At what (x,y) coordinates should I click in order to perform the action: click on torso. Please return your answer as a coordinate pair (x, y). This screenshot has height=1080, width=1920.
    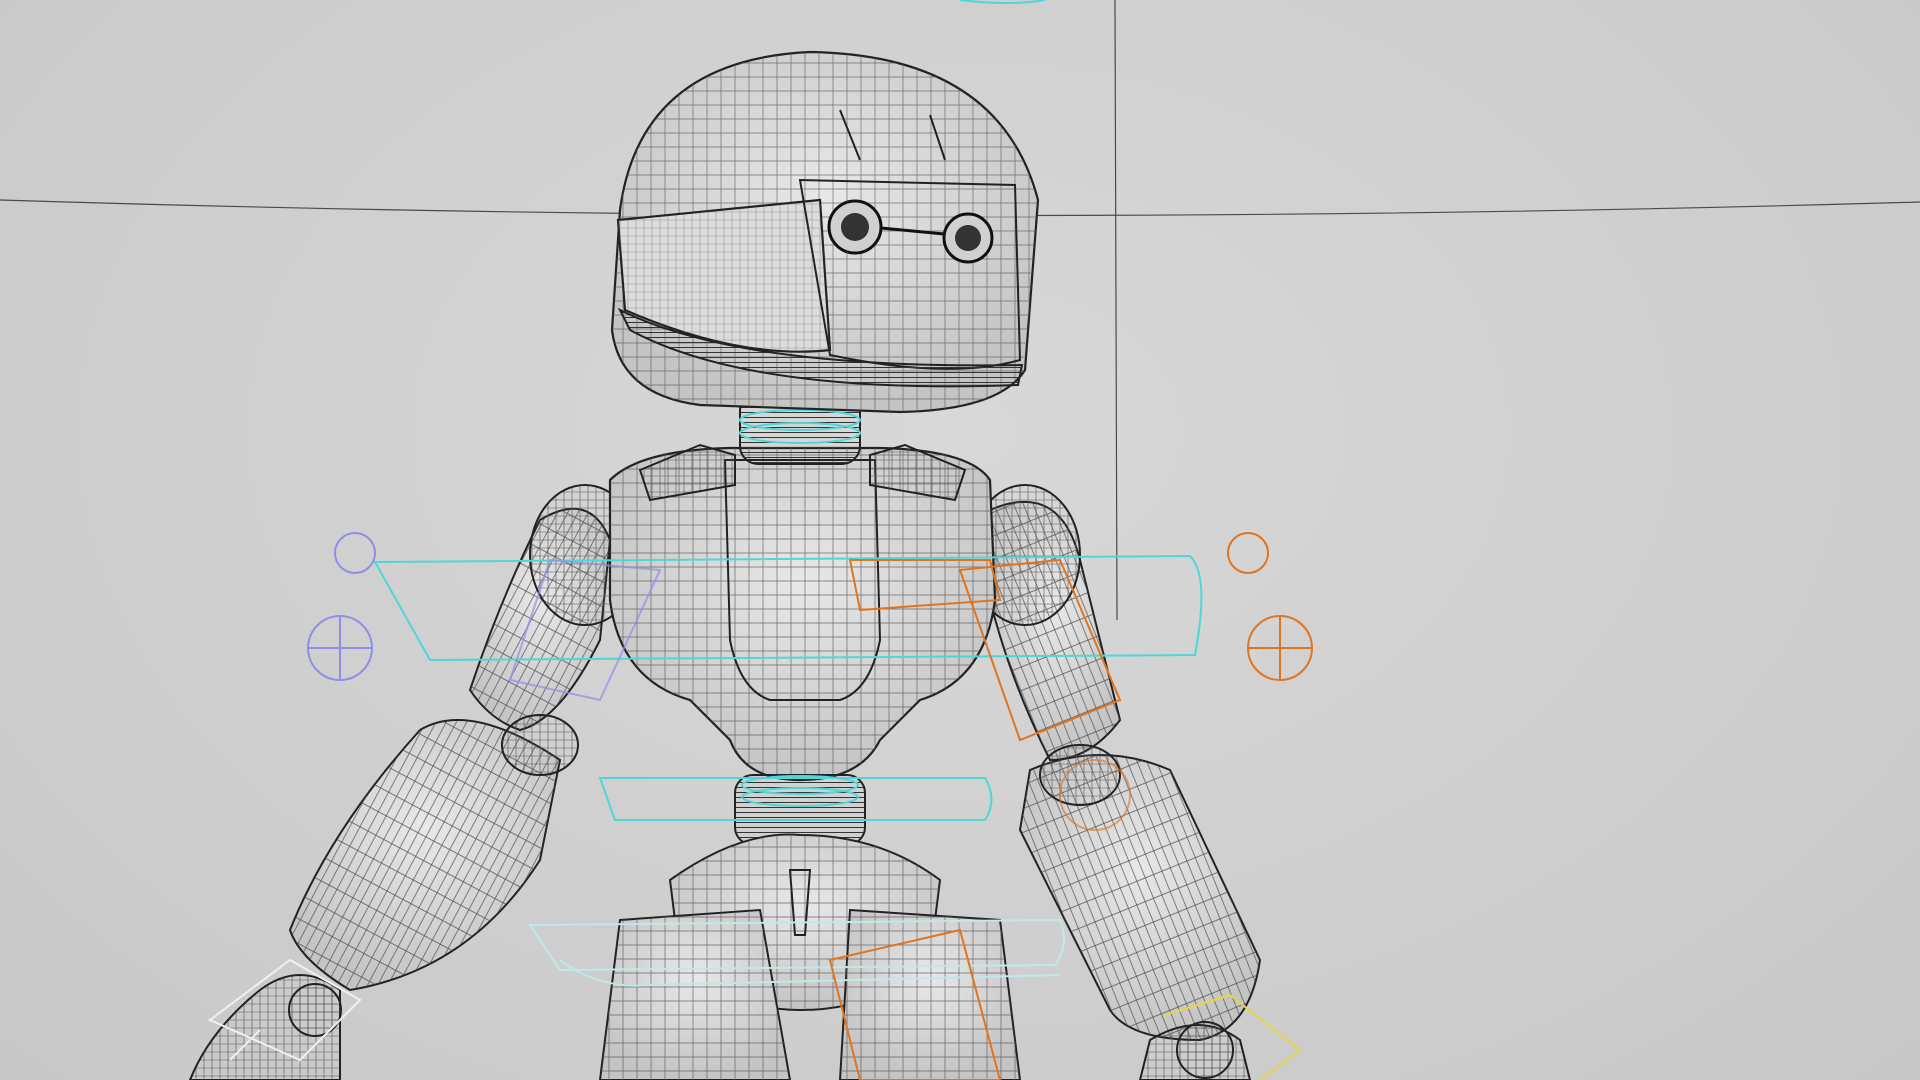
    Looking at the image, I should click on (802, 612).